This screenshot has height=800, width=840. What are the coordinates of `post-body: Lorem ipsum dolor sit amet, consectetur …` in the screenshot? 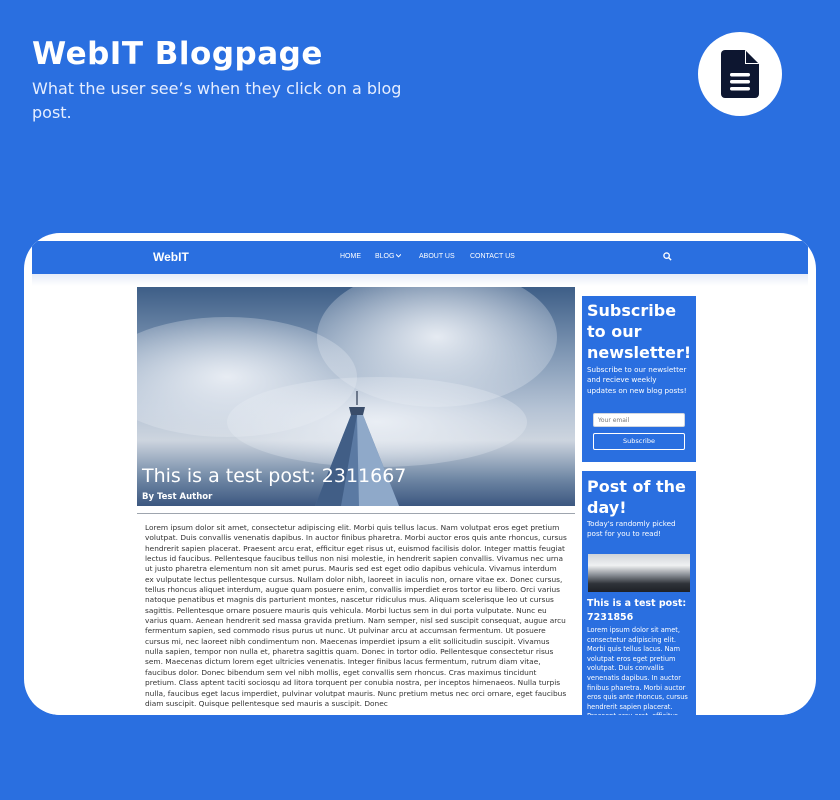 It's located at (356, 615).